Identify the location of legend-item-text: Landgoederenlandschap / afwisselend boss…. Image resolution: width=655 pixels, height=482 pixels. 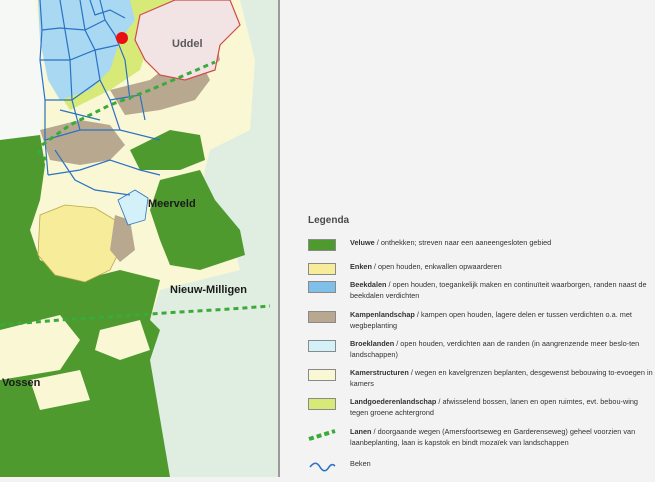
(501, 407).